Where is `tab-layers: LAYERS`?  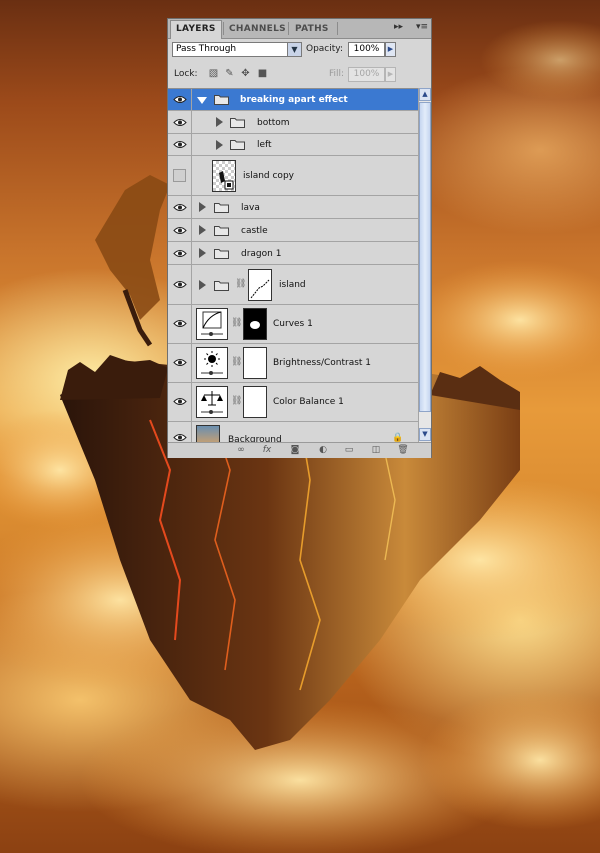 tab-layers: LAYERS is located at coordinates (196, 29).